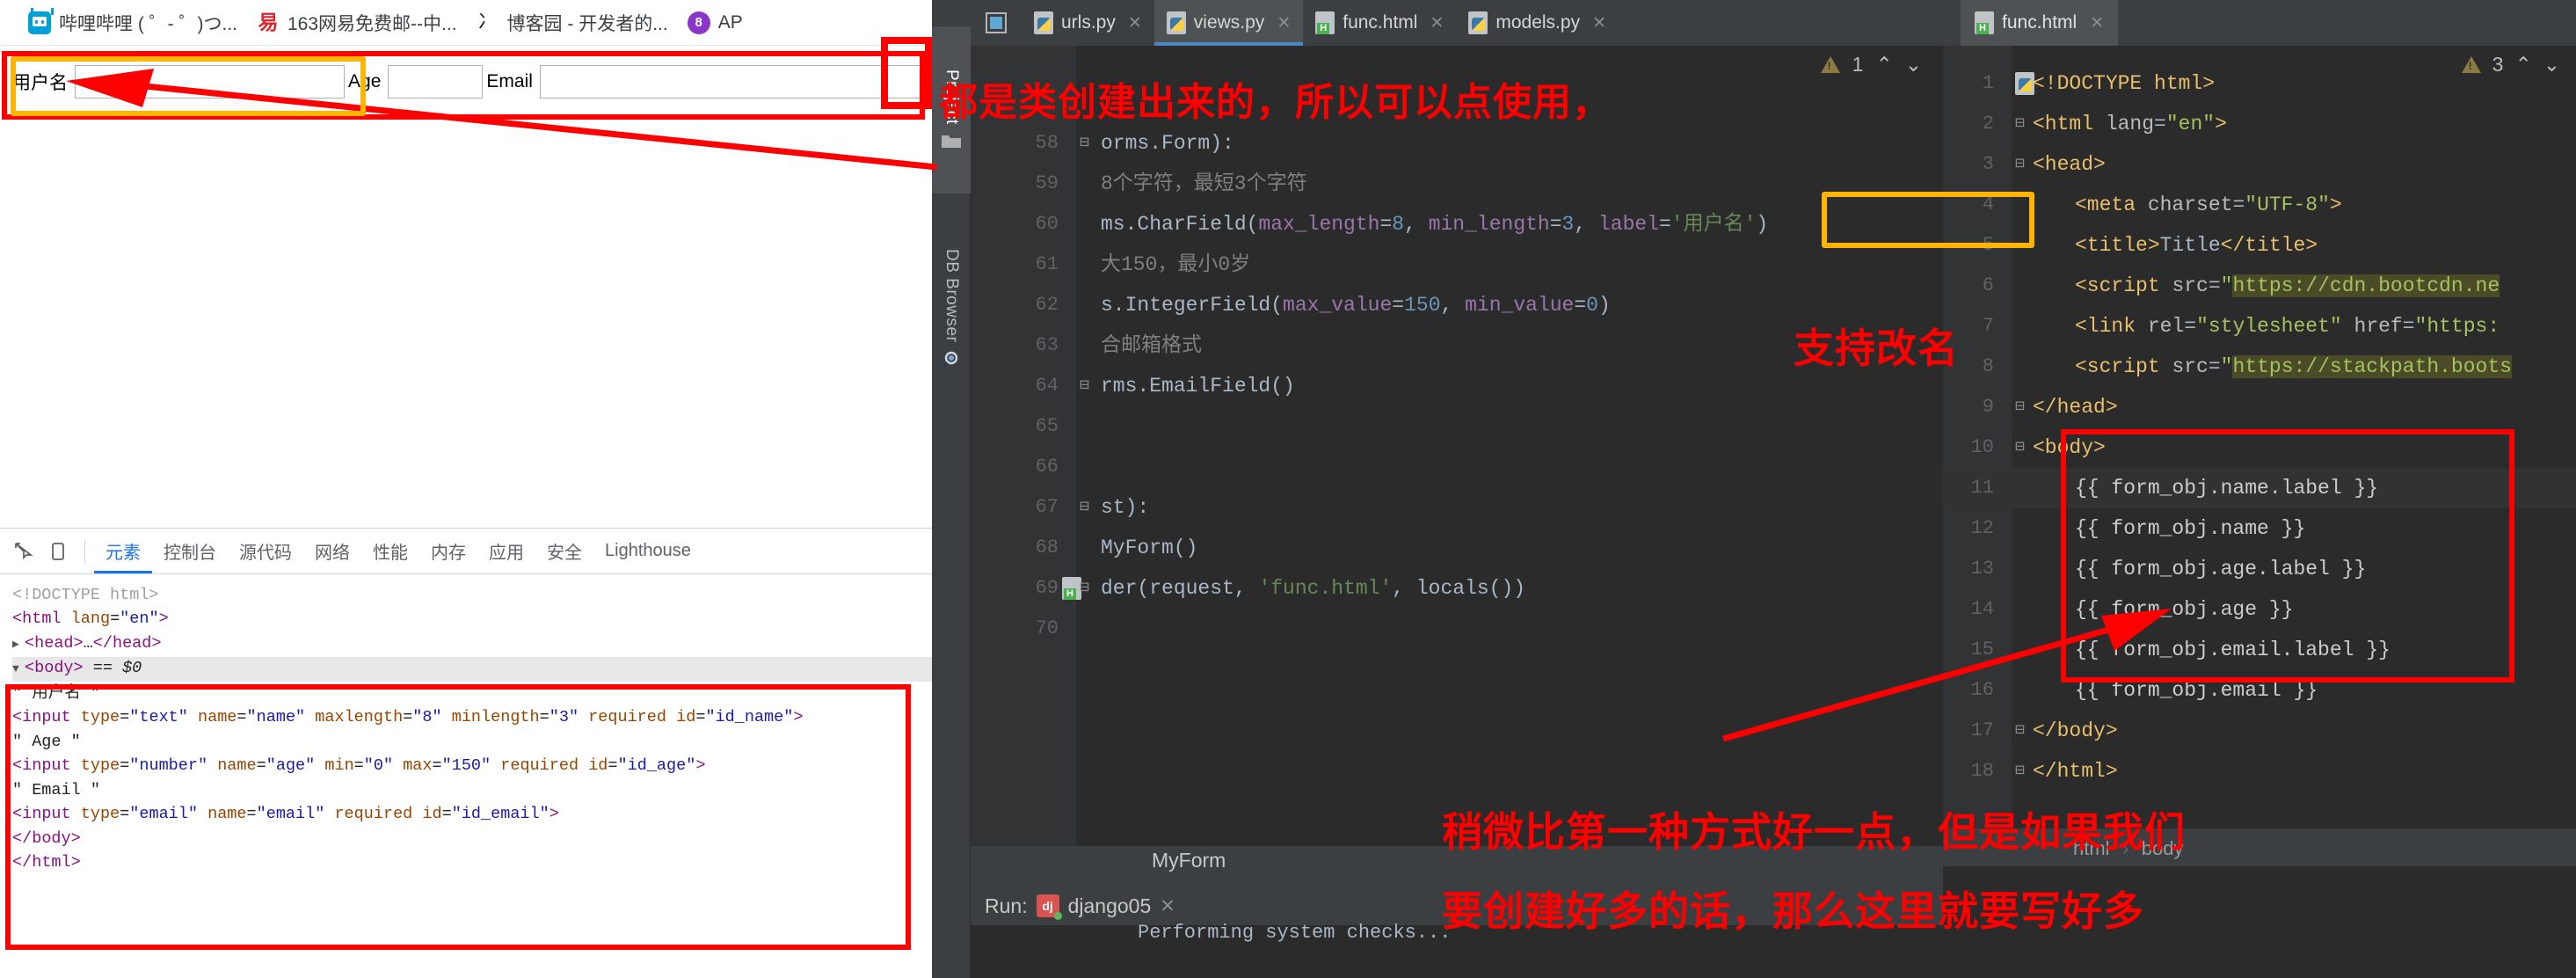 This screenshot has height=978, width=2576. I want to click on code-line: 68 MyForm(), so click(1457, 548).